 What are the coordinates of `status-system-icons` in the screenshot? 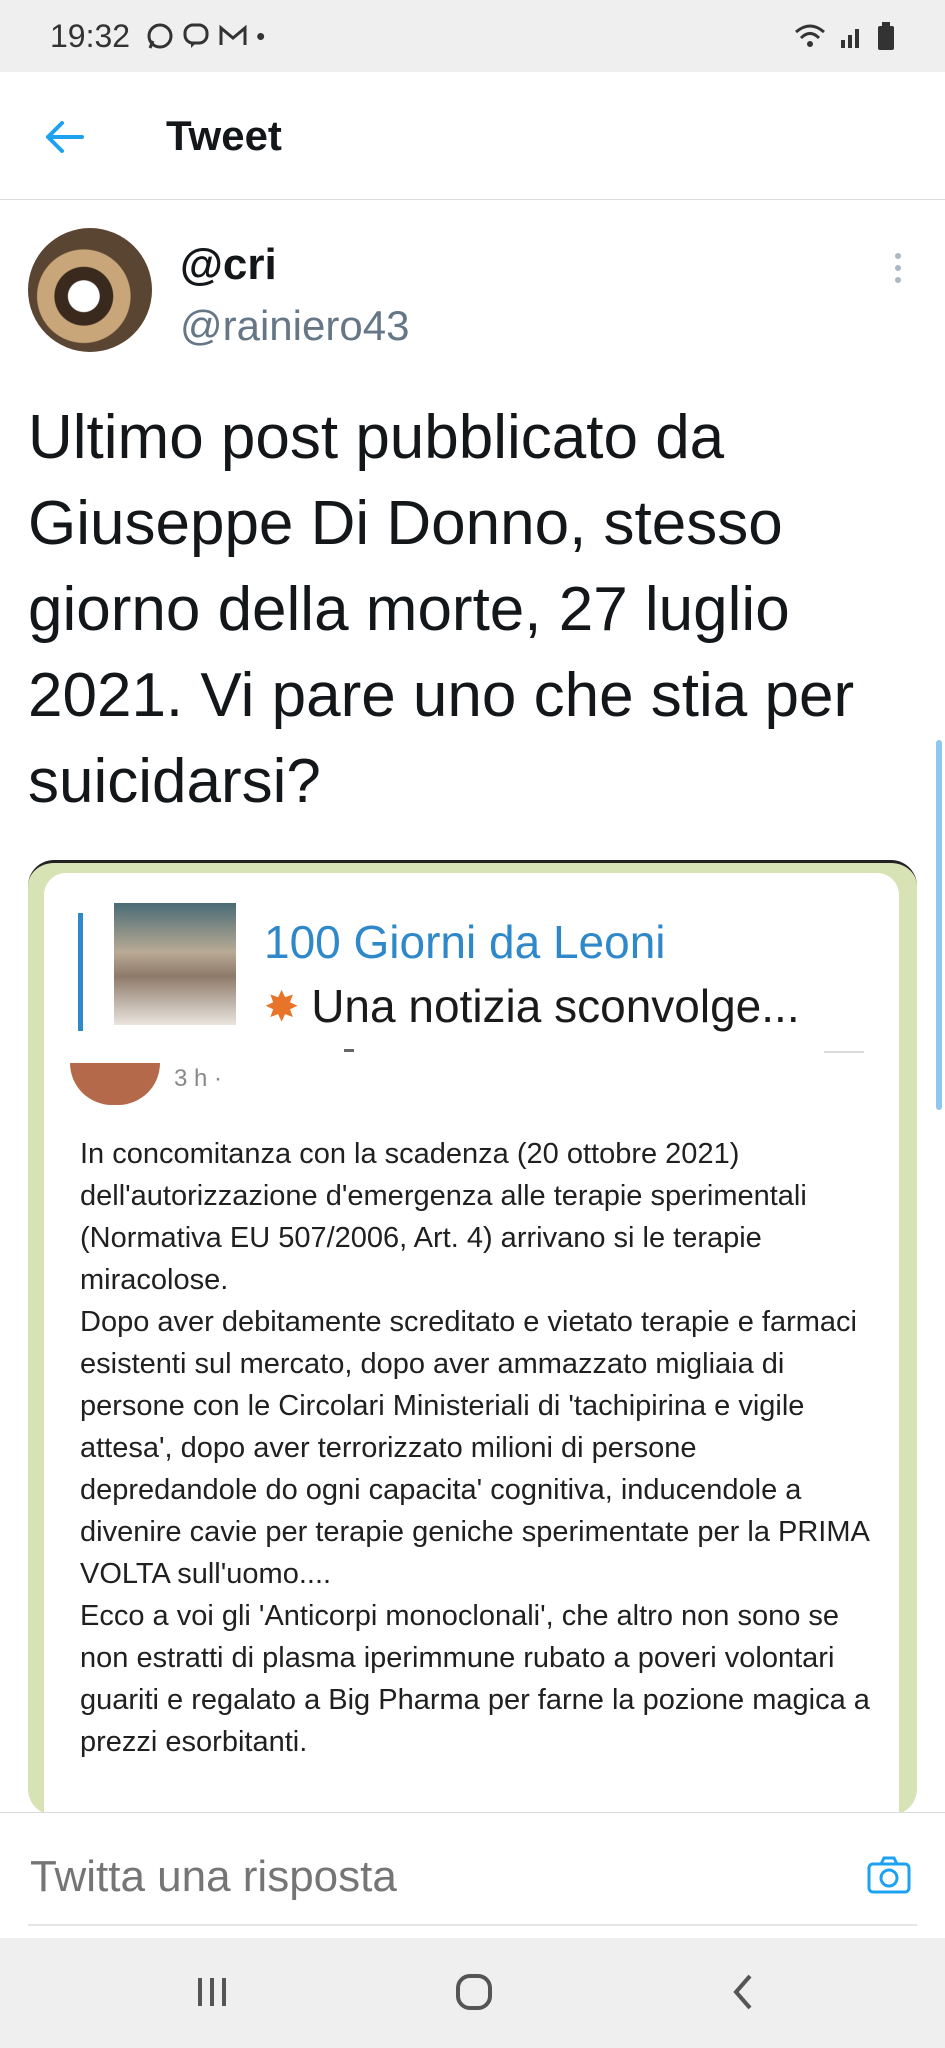 It's located at (844, 36).